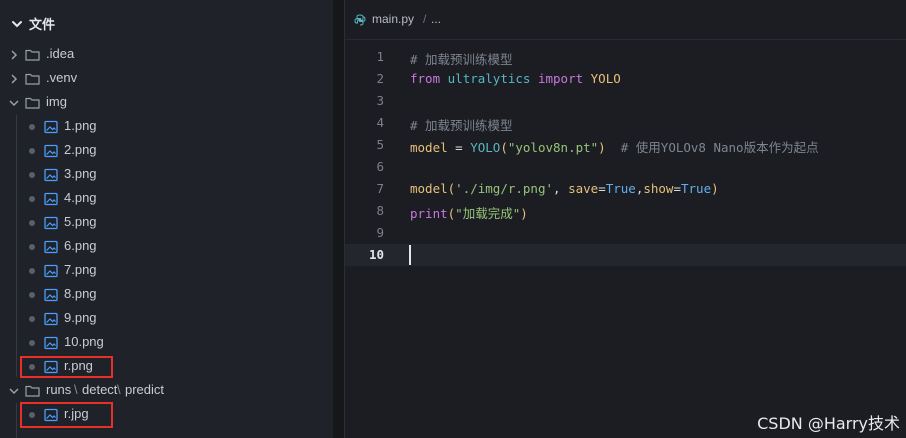 The image size is (906, 438). I want to click on code-line: 3, so click(625, 101).